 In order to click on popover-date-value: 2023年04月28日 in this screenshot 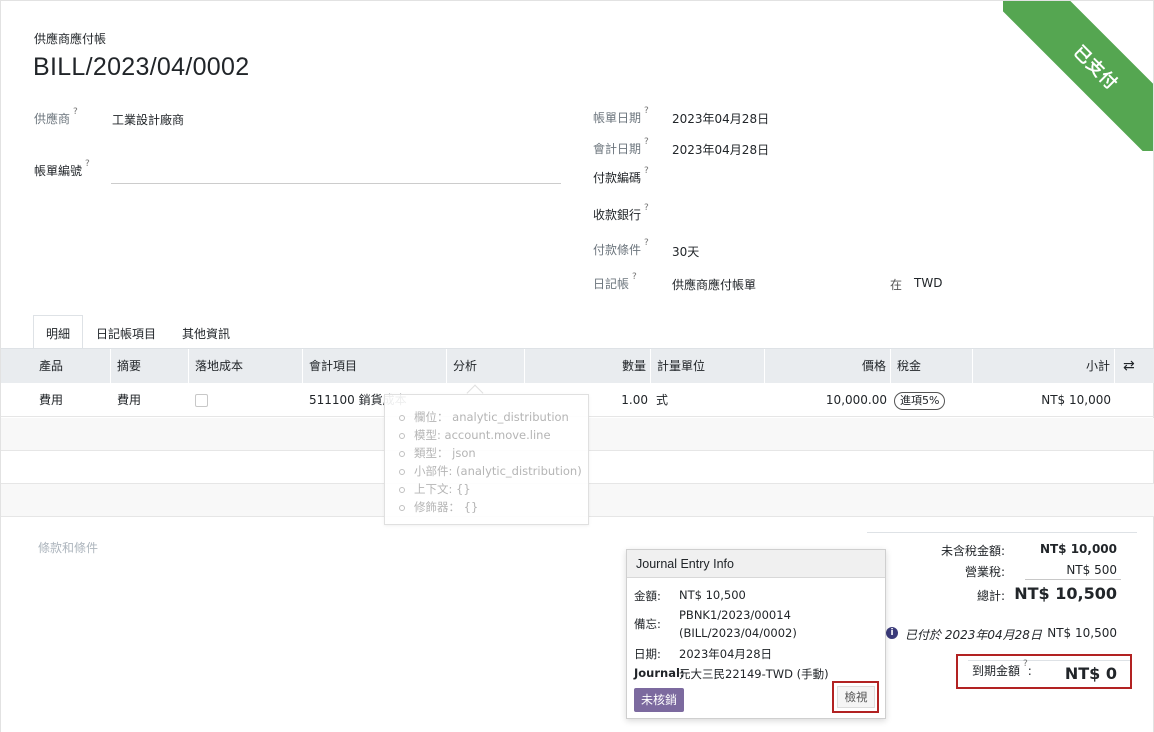, I will do `click(726, 654)`.